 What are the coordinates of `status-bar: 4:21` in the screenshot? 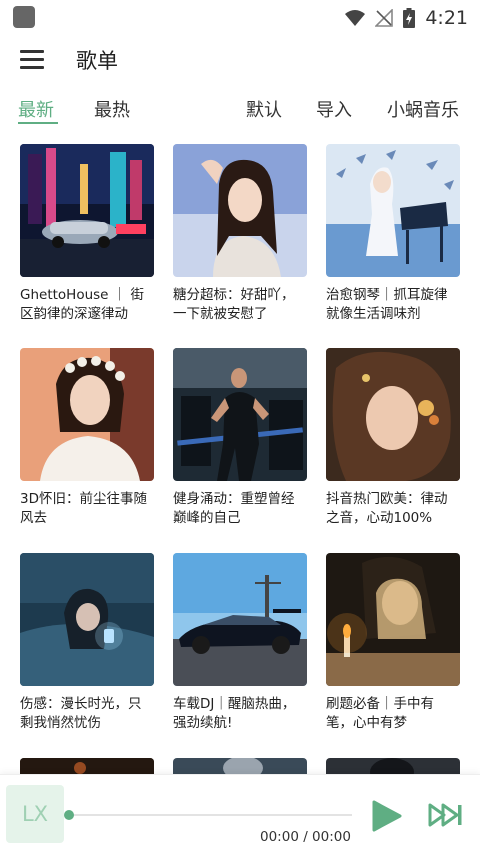 It's located at (240, 18).